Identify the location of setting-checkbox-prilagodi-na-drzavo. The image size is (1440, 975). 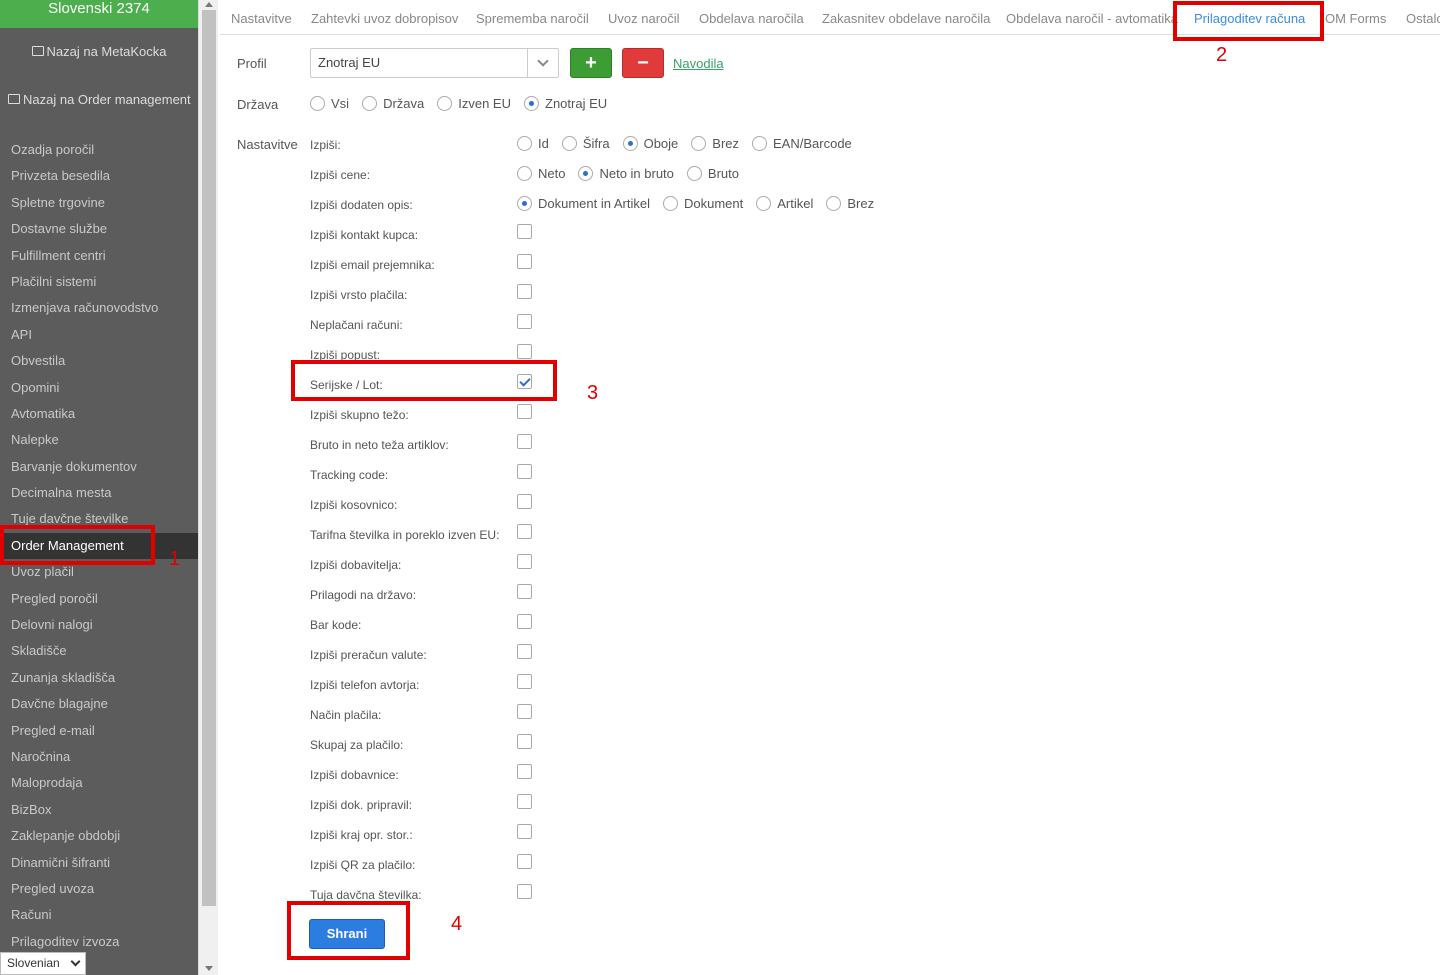
(524, 591).